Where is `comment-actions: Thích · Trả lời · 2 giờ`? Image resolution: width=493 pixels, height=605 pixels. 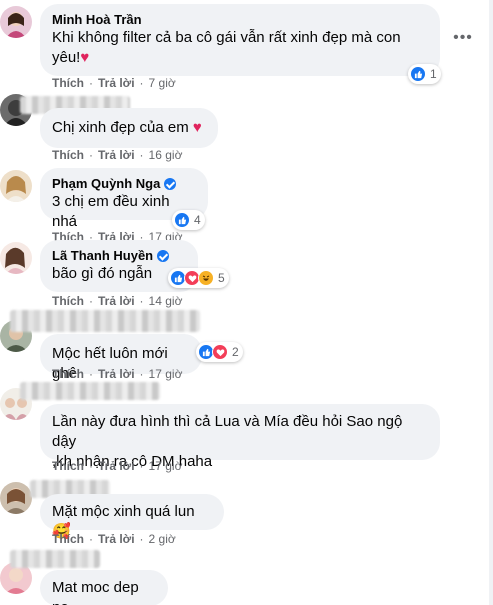 comment-actions: Thích · Trả lời · 2 giờ is located at coordinates (114, 539).